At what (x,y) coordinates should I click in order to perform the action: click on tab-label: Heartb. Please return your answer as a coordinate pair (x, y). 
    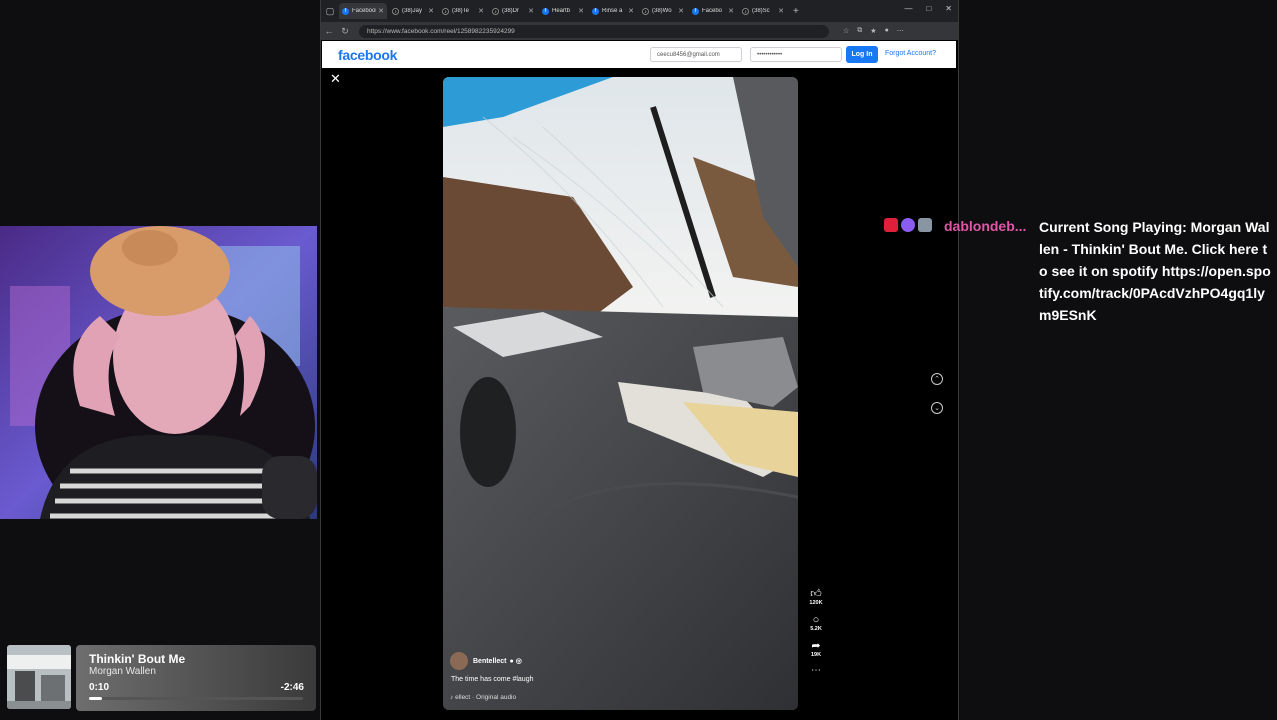
    Looking at the image, I should click on (561, 11).